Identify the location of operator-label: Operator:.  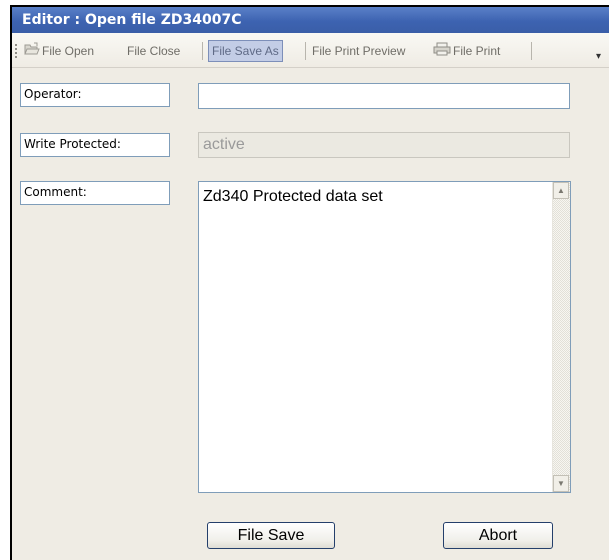
(95, 95).